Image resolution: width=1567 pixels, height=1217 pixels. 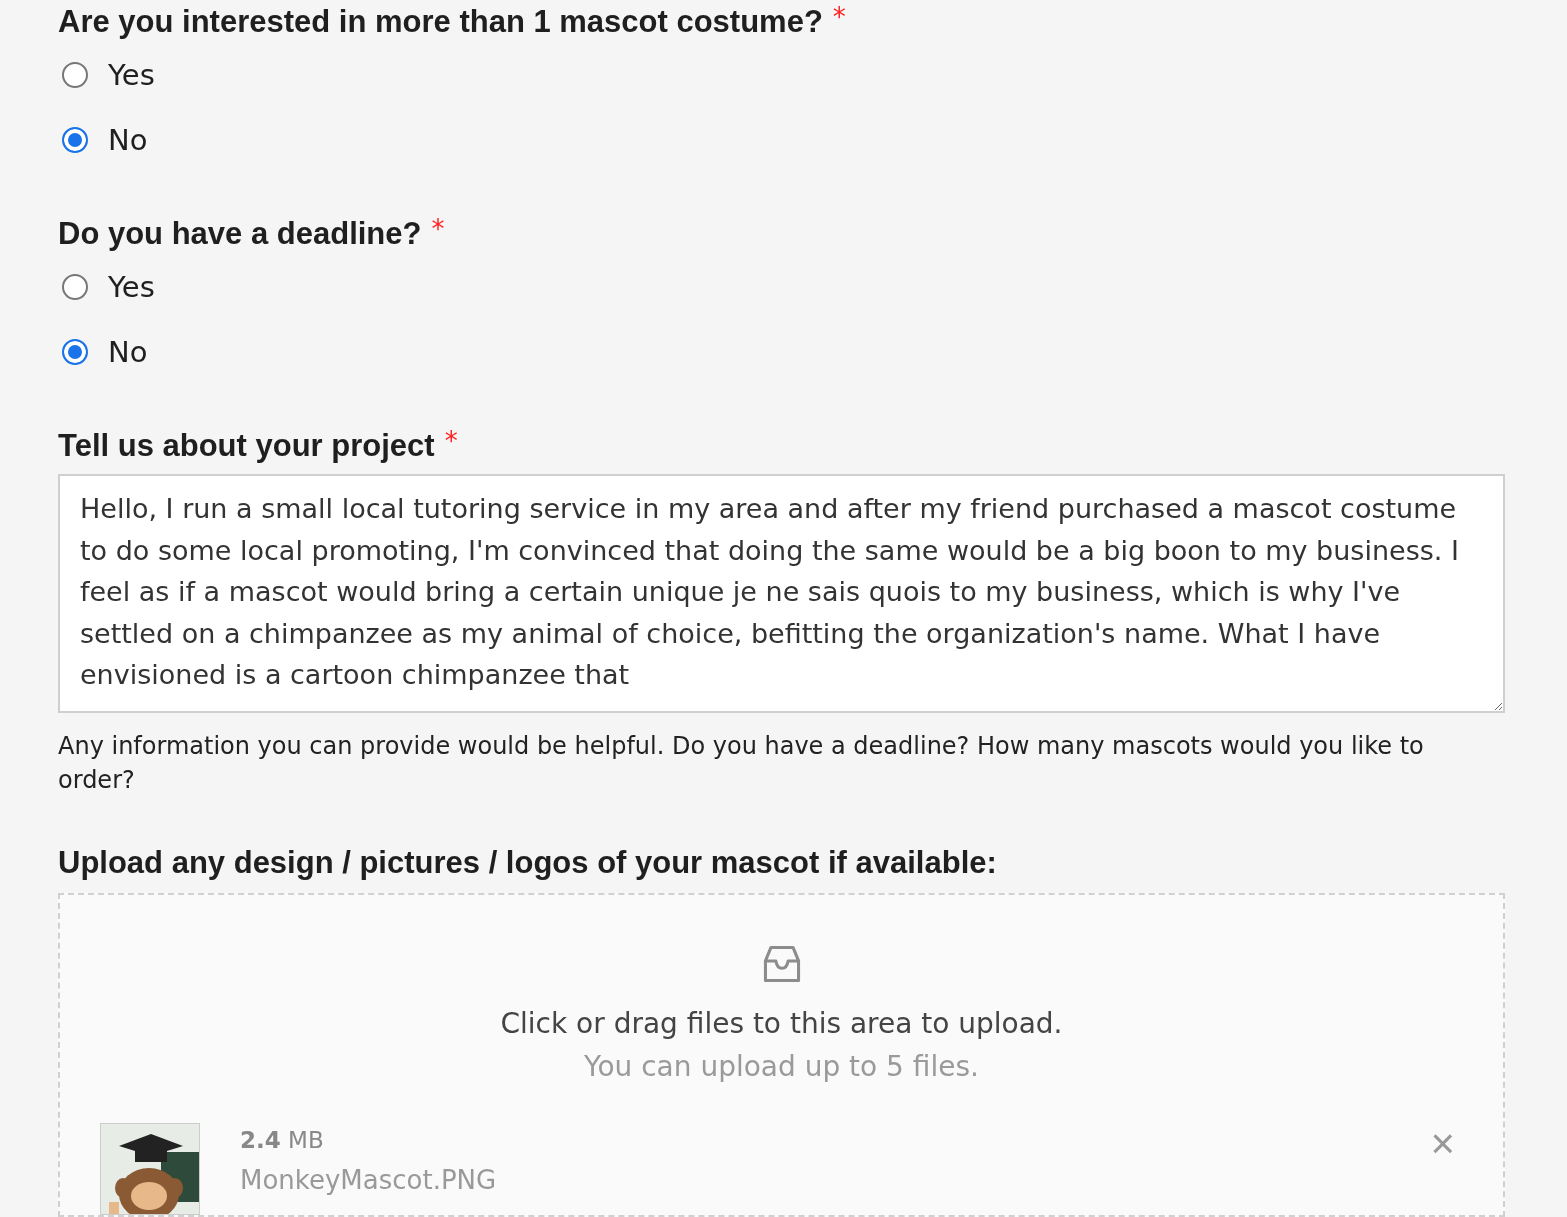 What do you see at coordinates (369, 1180) in the screenshot?
I see `file-name: MonkeyMascot.PNG` at bounding box center [369, 1180].